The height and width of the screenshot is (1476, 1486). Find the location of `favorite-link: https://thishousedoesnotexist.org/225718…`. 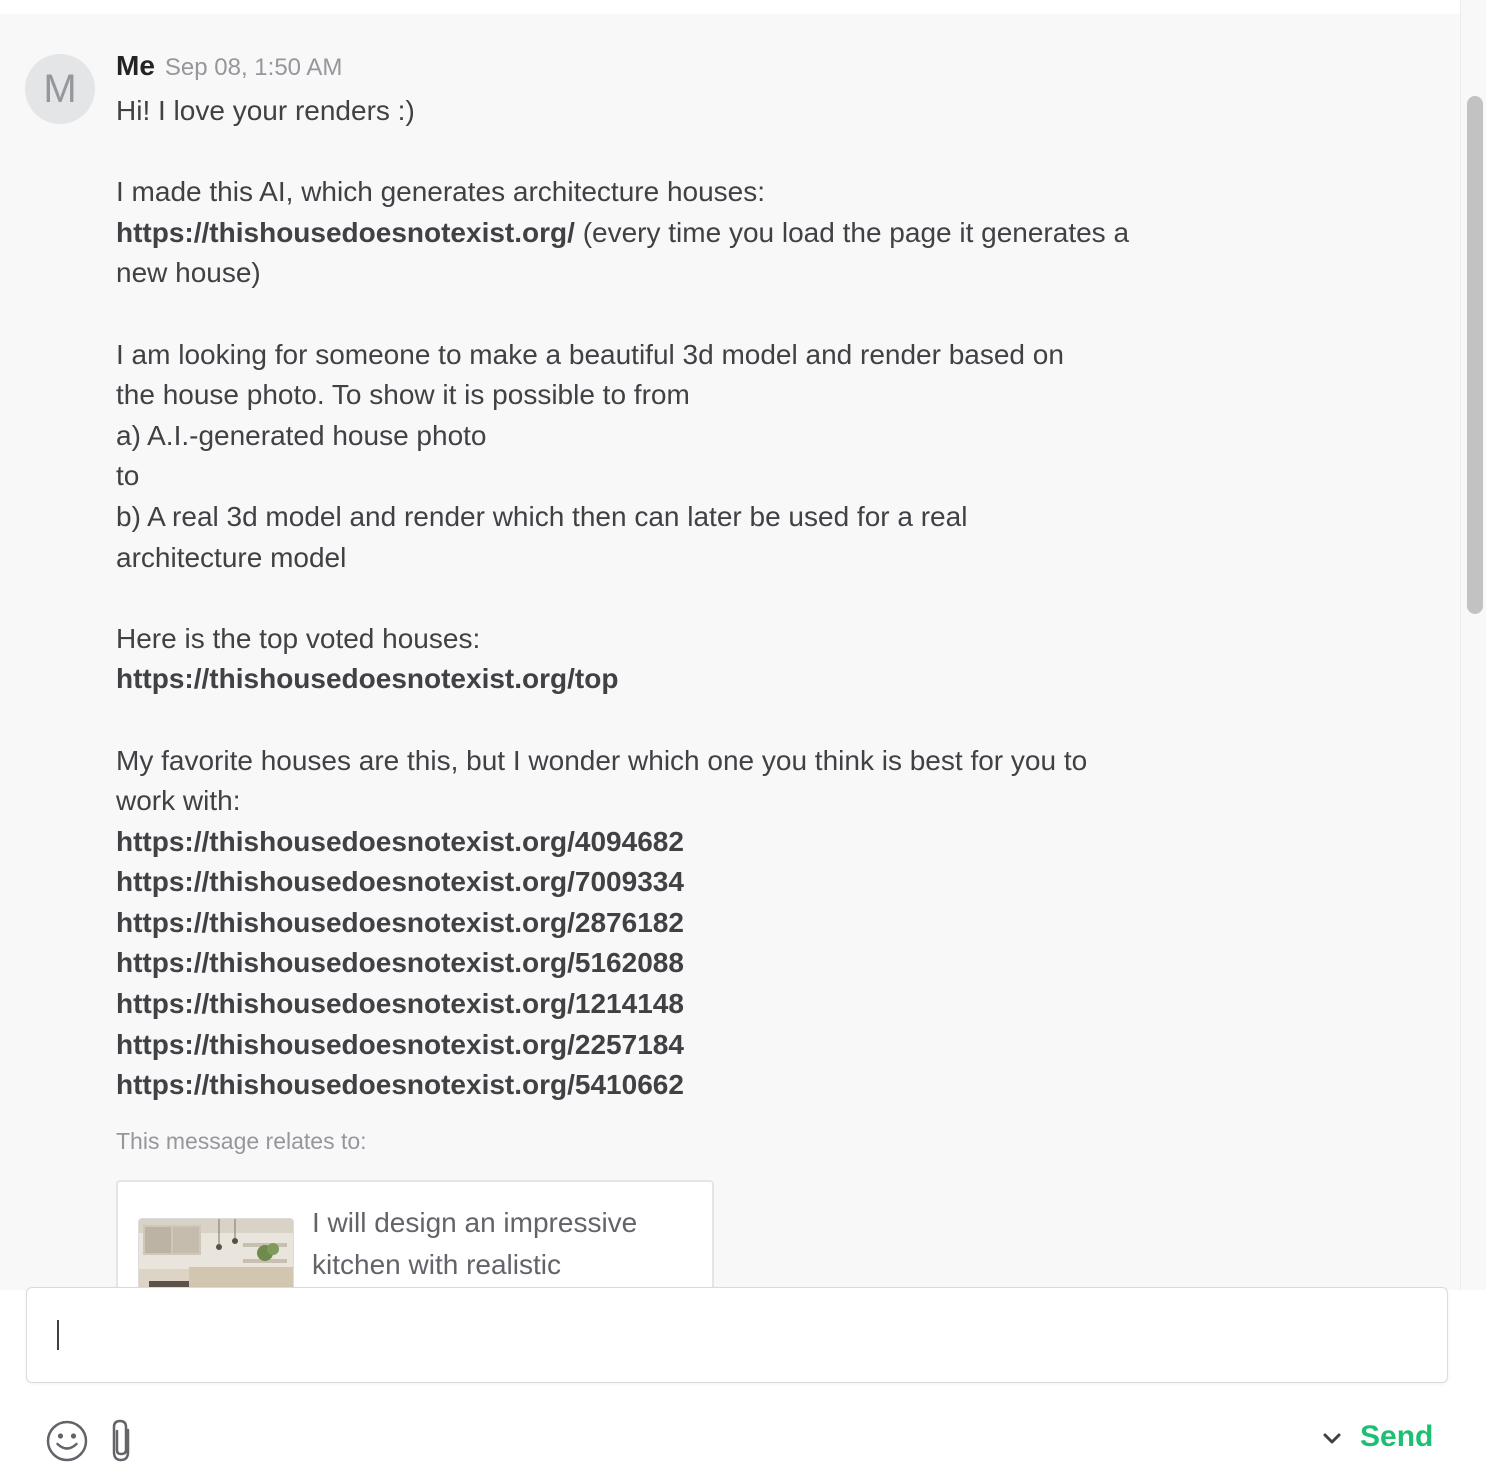

favorite-link: https://thishousedoesnotexist.org/225718… is located at coordinates (400, 1044).